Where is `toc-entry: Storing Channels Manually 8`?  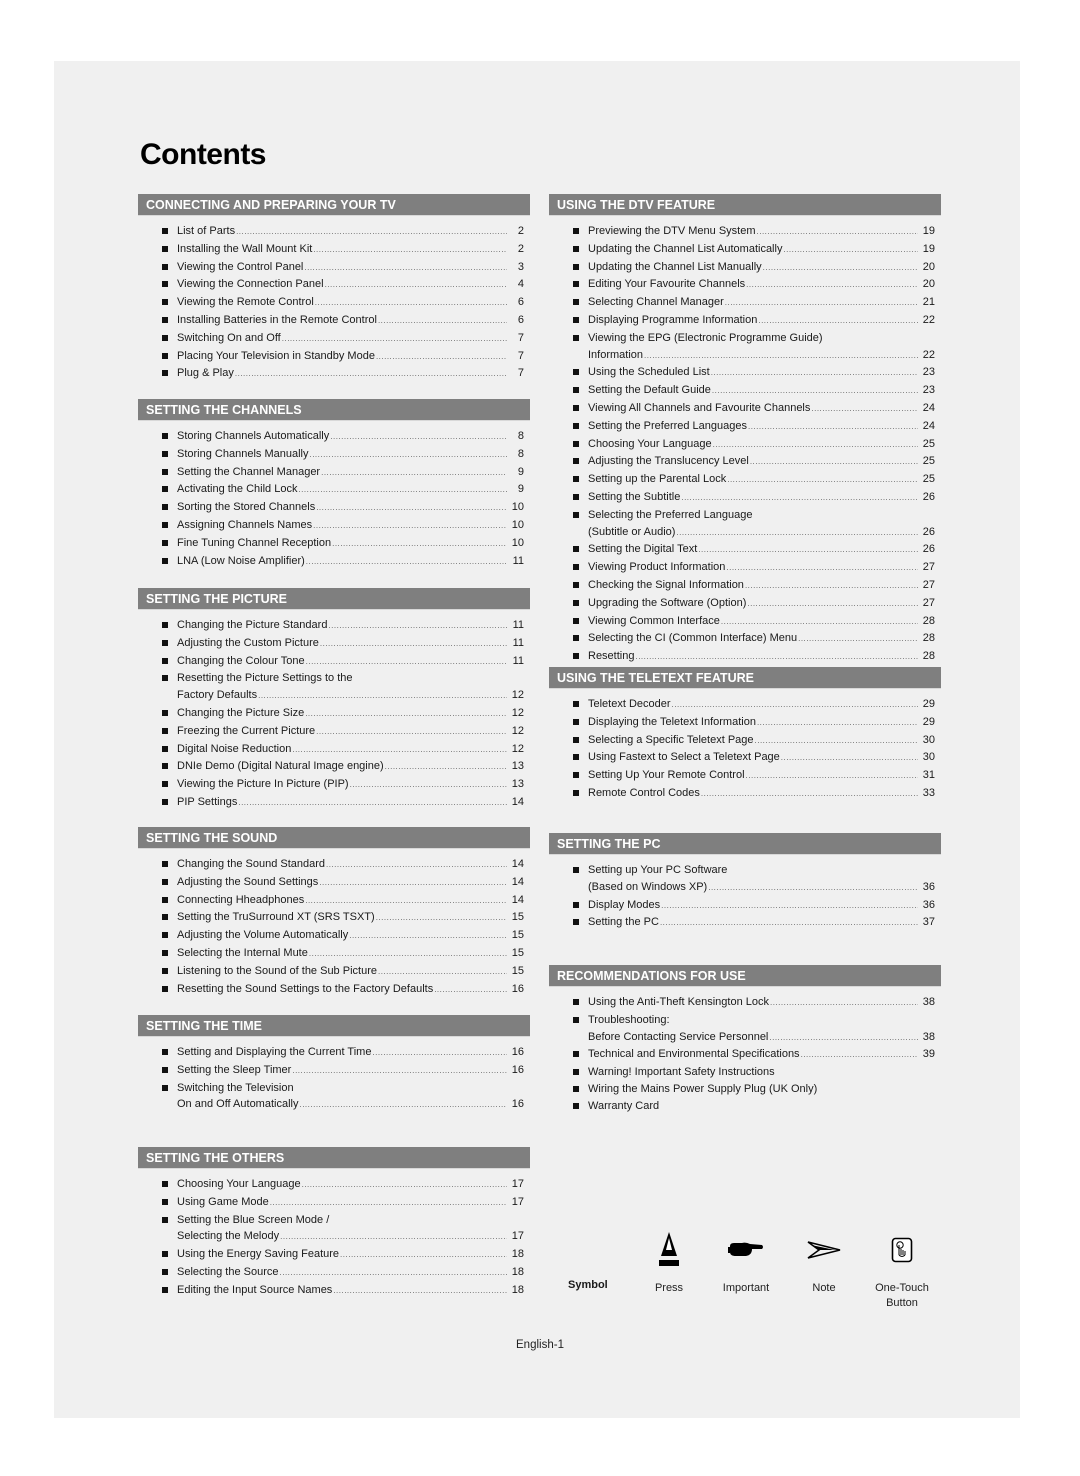
toc-entry: Storing Channels Manually 8 is located at coordinates (334, 455).